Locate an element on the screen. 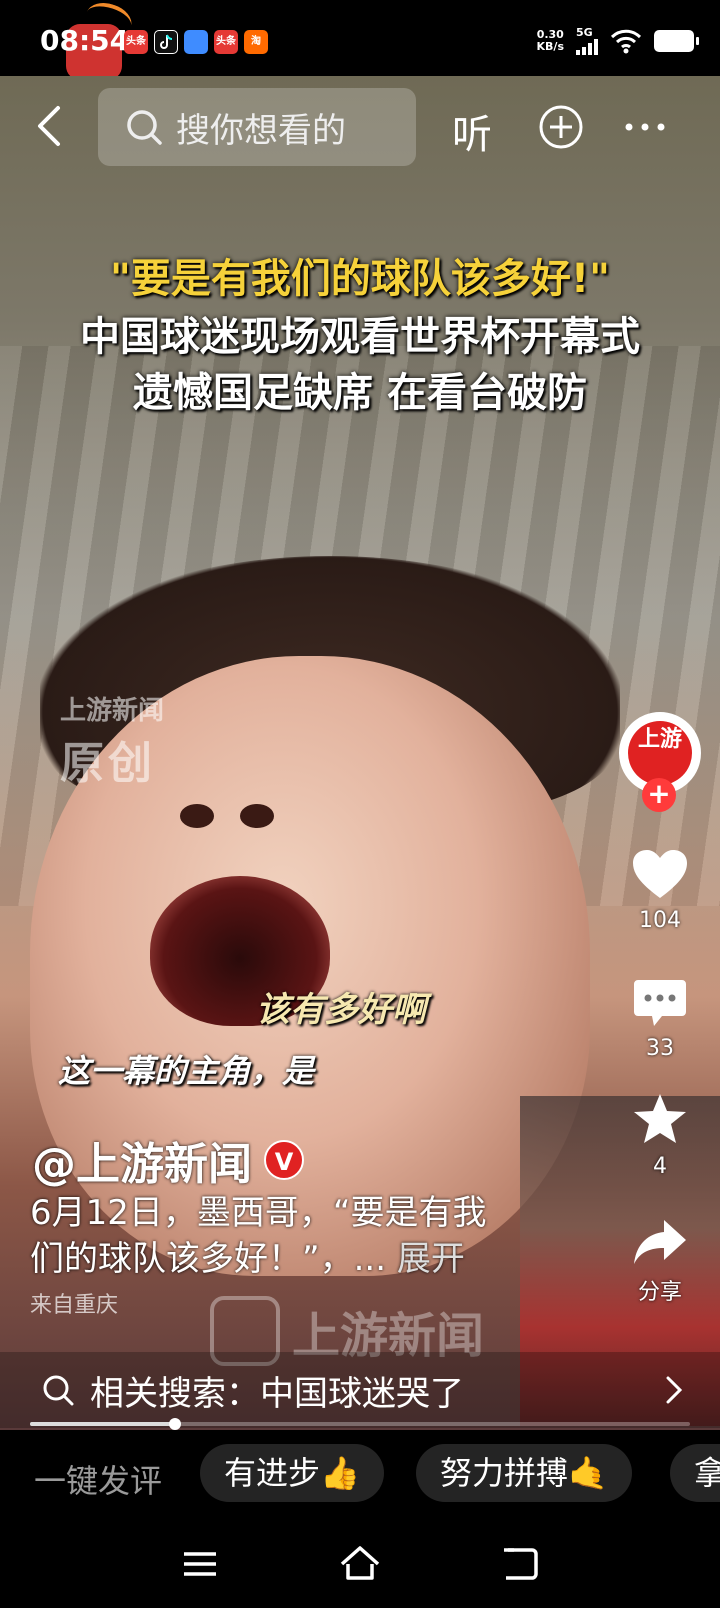  related-search-label: 相关搜索：中国球迷哭了 is located at coordinates (277, 1393).